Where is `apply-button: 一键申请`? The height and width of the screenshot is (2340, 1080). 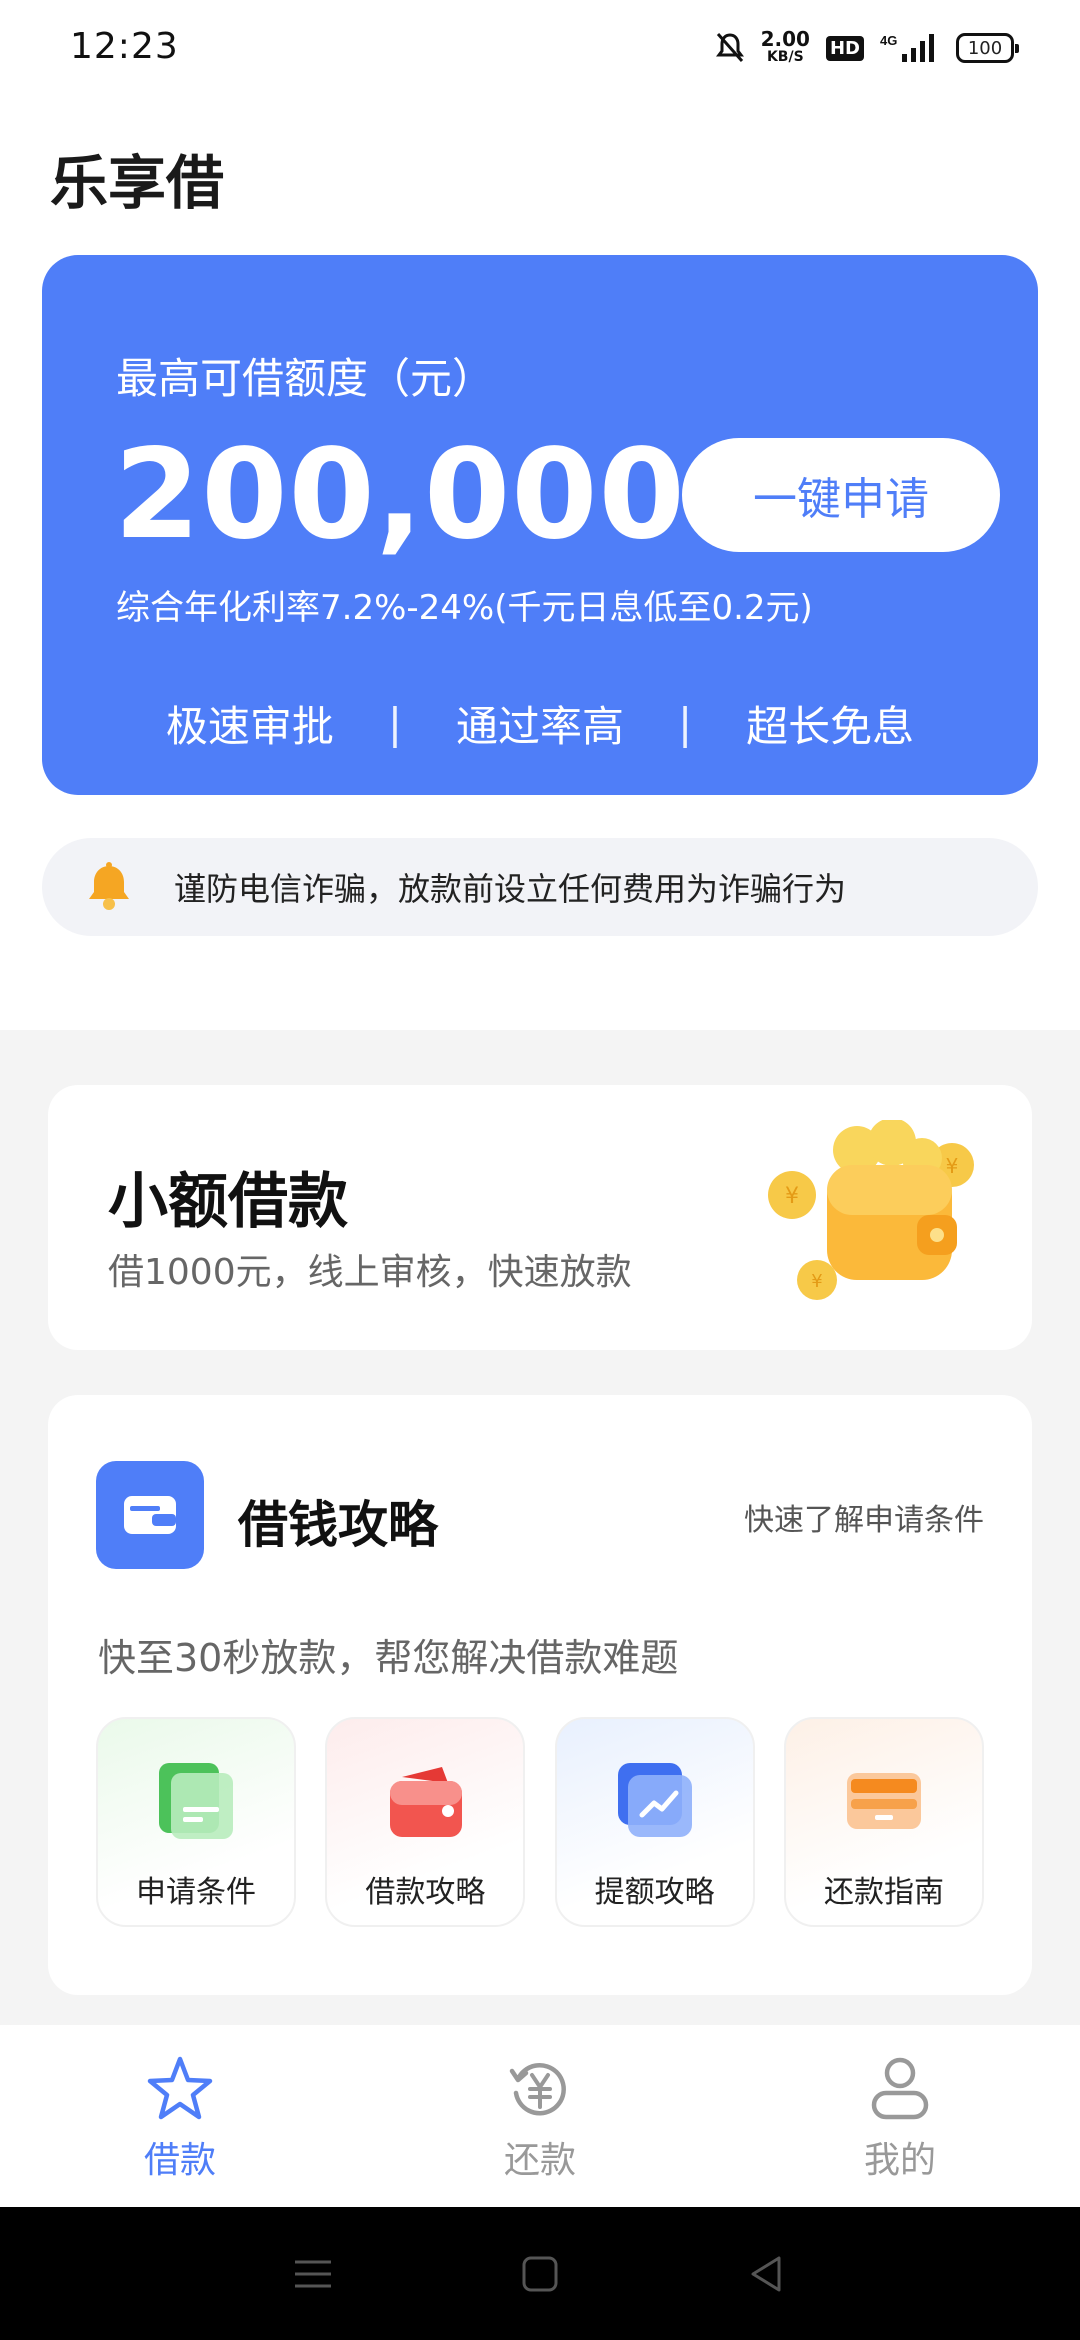
apply-button: 一键申请 is located at coordinates (841, 495).